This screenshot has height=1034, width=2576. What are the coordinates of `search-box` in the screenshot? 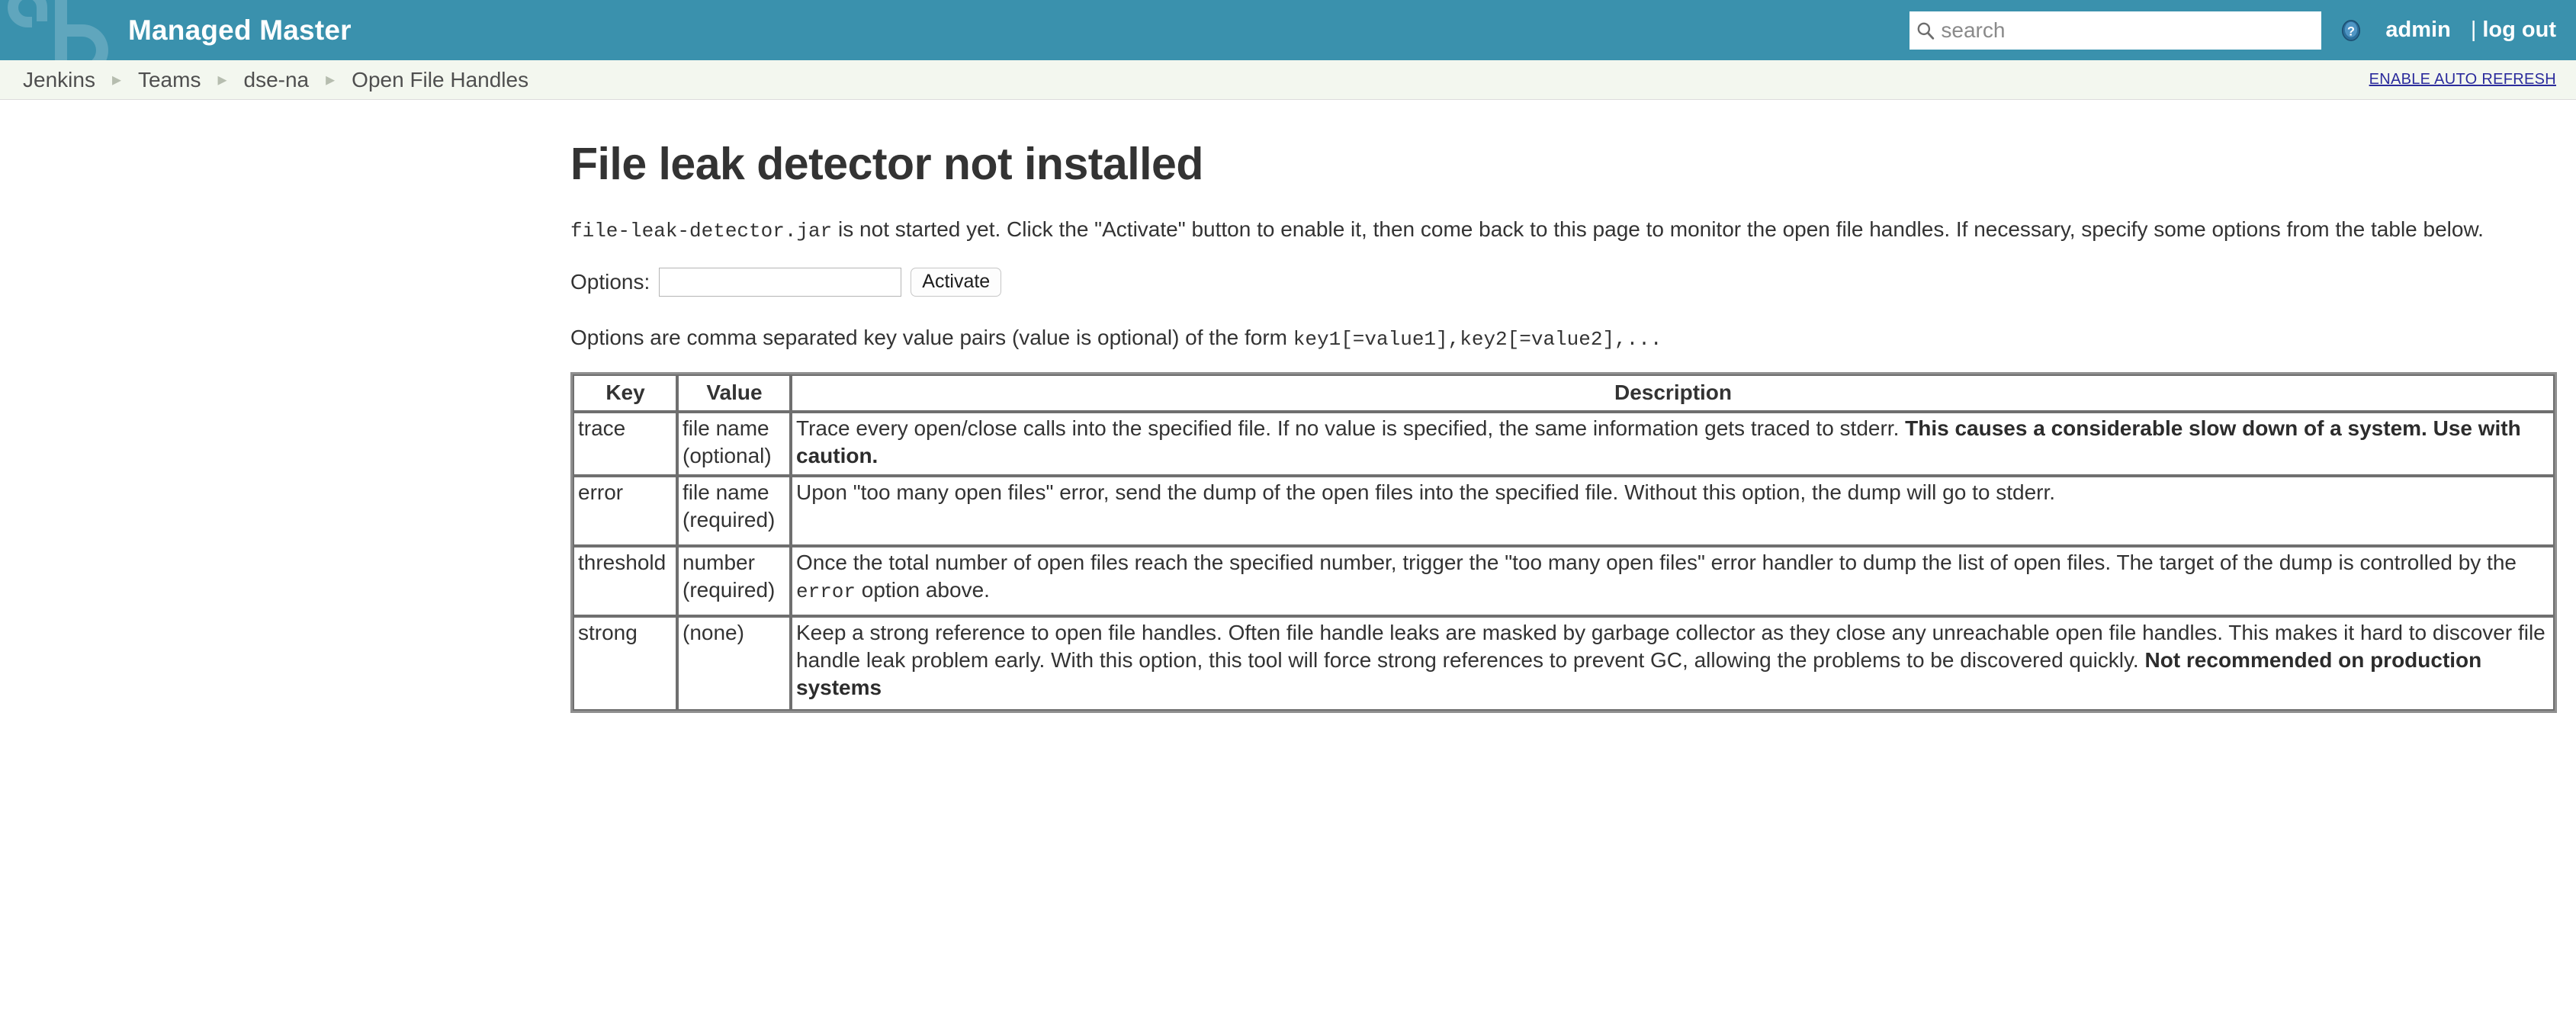 It's located at (2116, 30).